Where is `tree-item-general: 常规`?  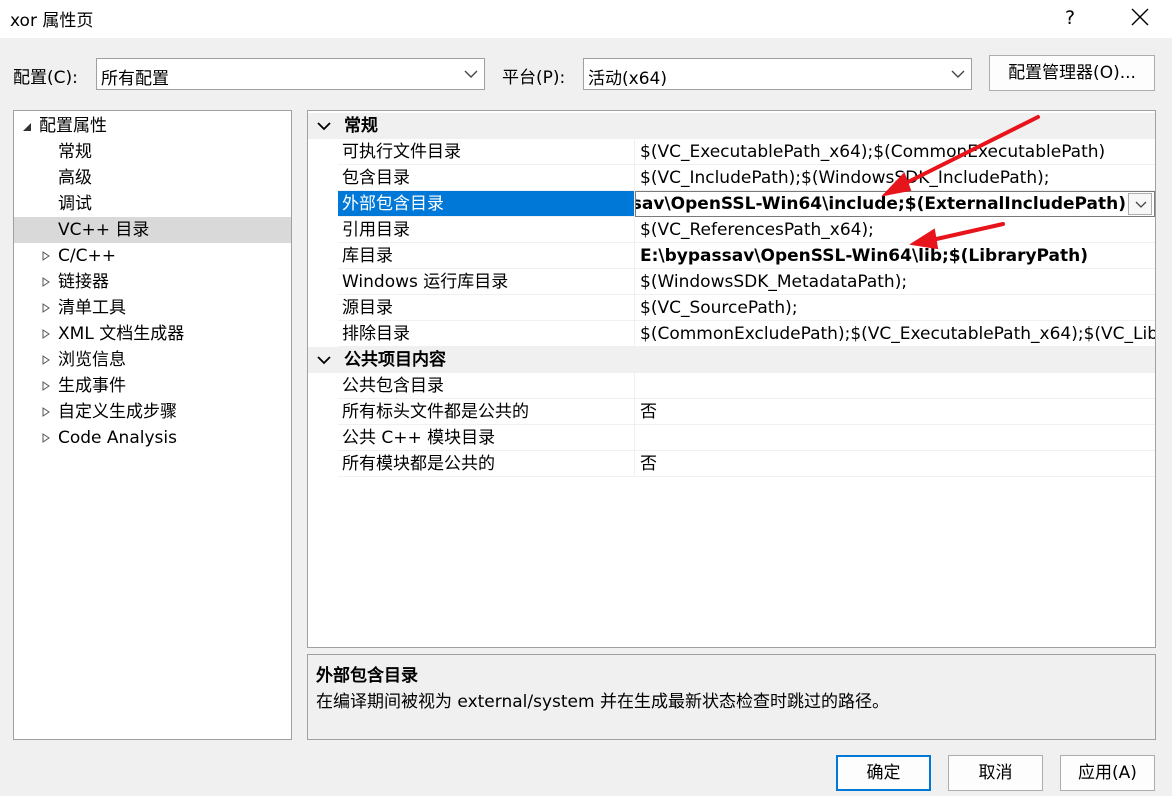 tree-item-general: 常规 is located at coordinates (152, 152).